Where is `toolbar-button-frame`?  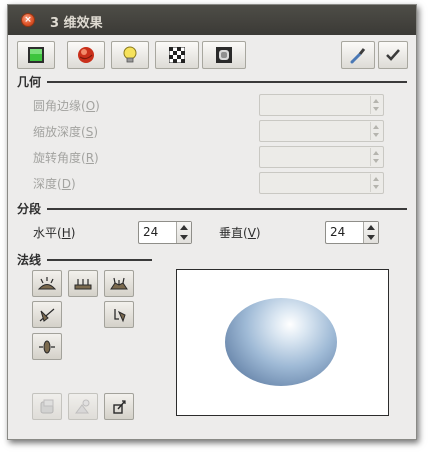 toolbar-button-frame is located at coordinates (36, 55).